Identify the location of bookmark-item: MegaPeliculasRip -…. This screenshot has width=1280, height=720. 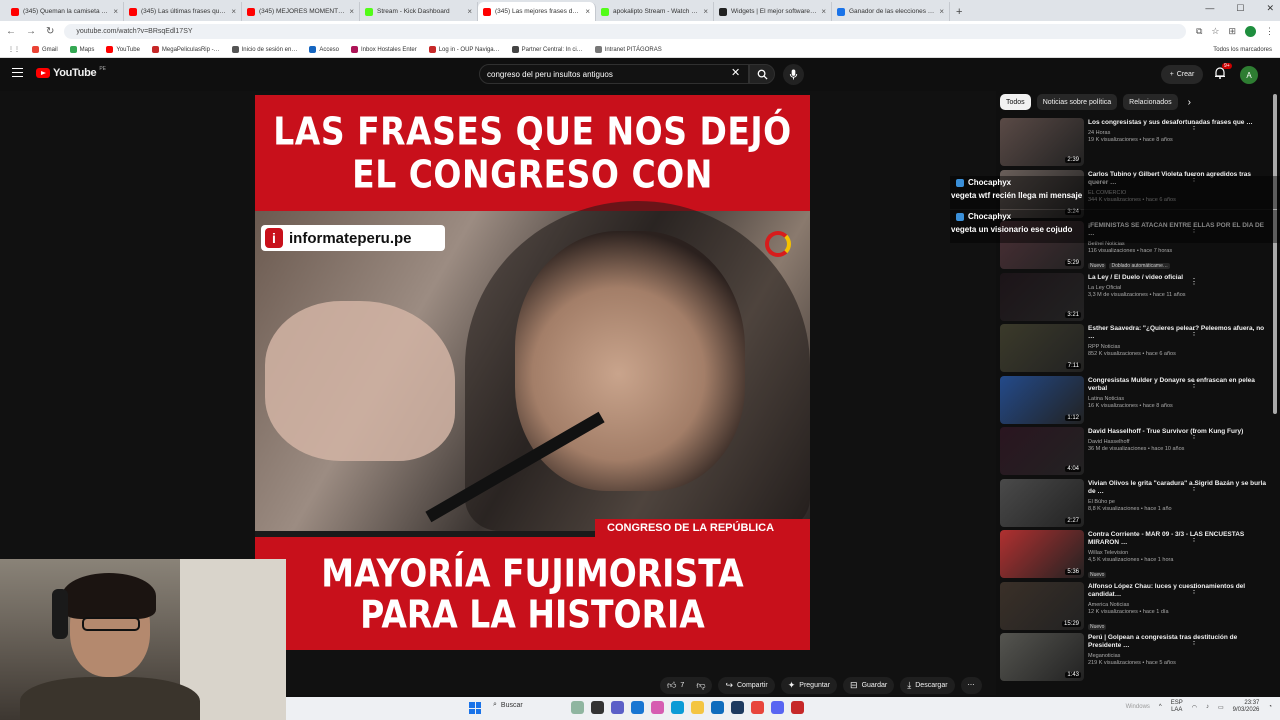
(185, 49).